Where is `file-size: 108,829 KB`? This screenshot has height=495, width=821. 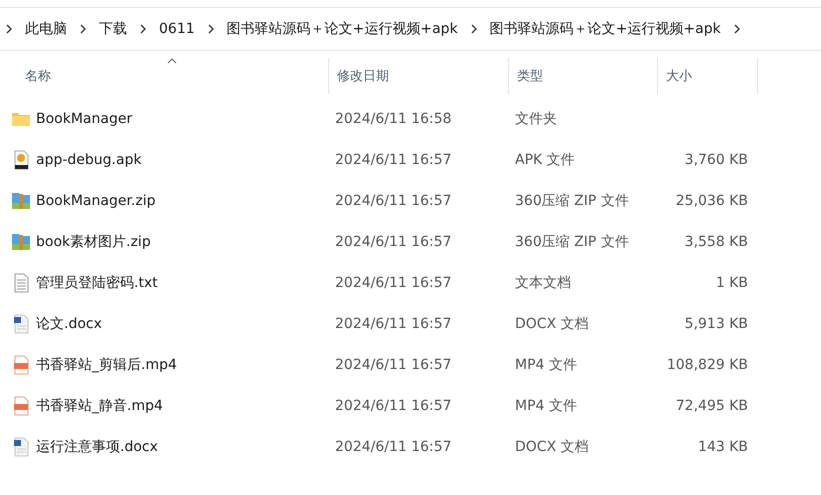 file-size: 108,829 KB is located at coordinates (707, 364).